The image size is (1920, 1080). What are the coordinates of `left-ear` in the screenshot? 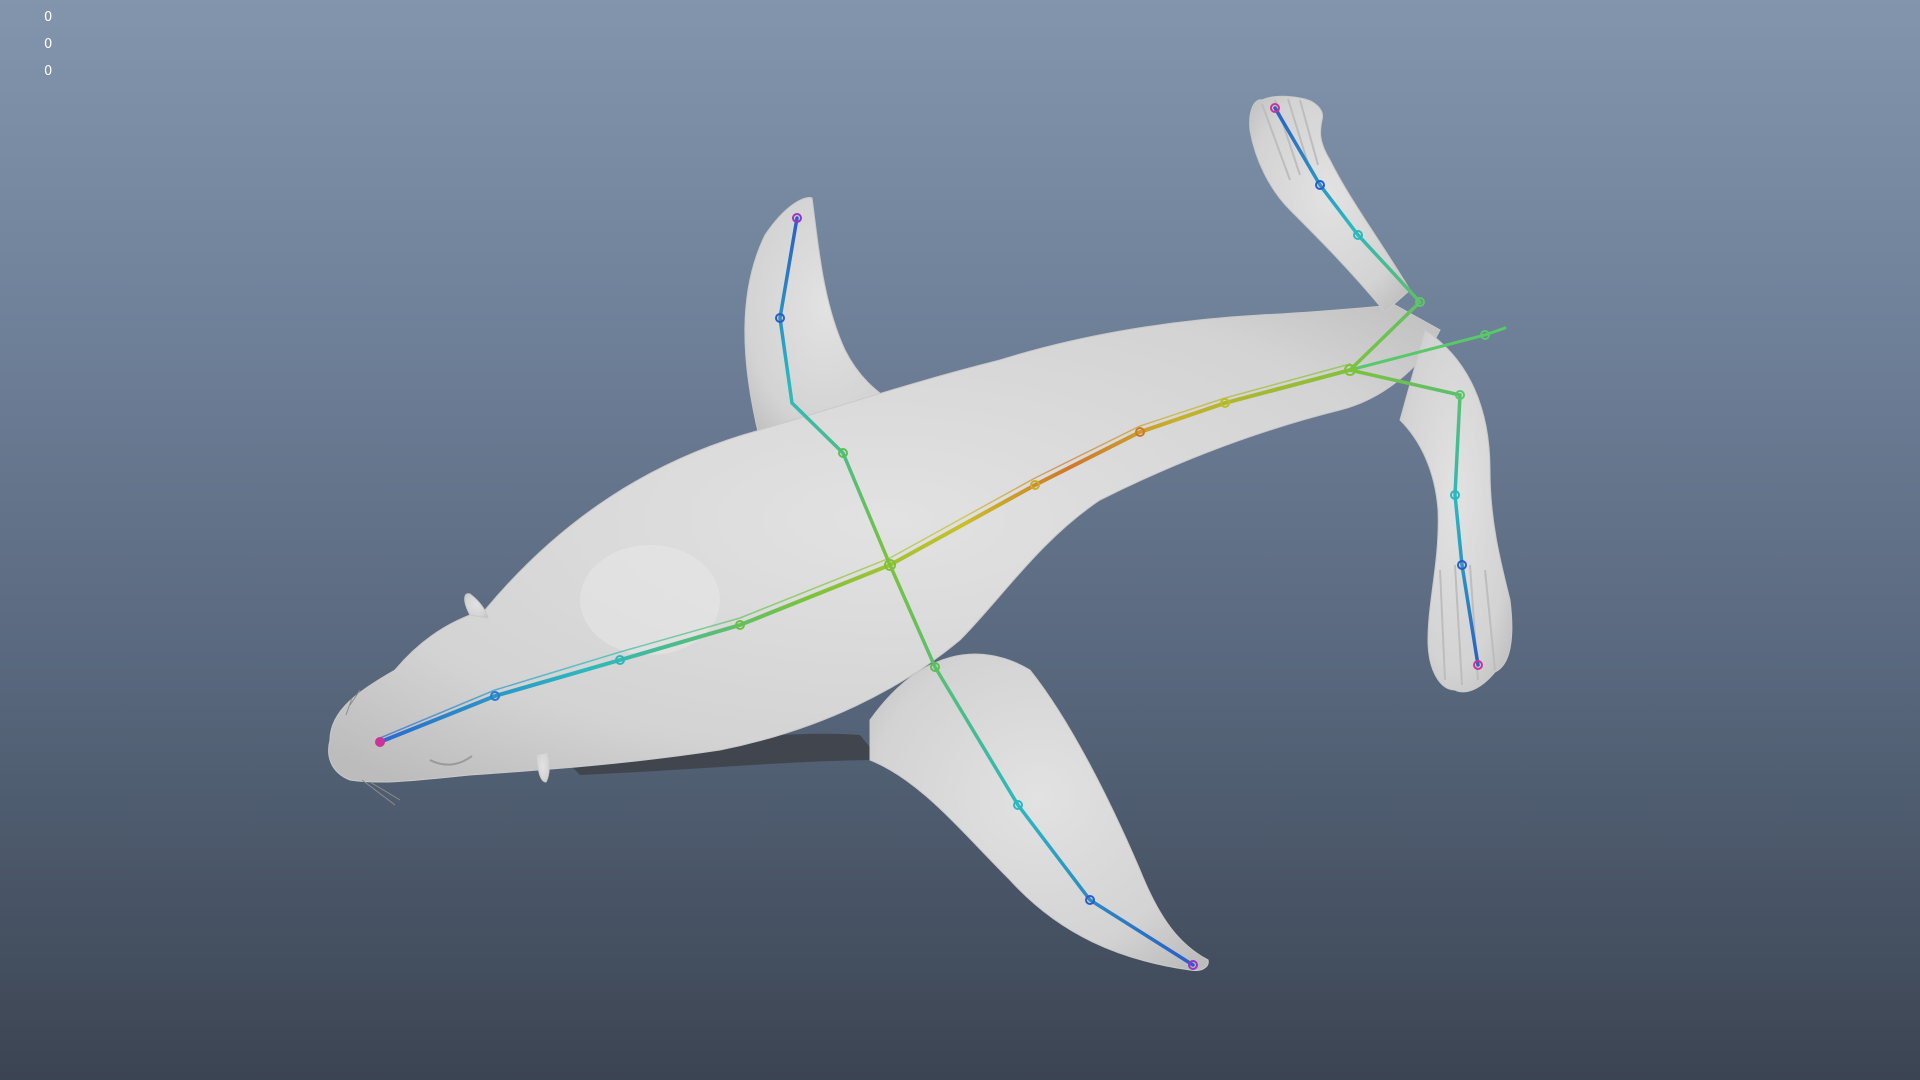 It's located at (476, 606).